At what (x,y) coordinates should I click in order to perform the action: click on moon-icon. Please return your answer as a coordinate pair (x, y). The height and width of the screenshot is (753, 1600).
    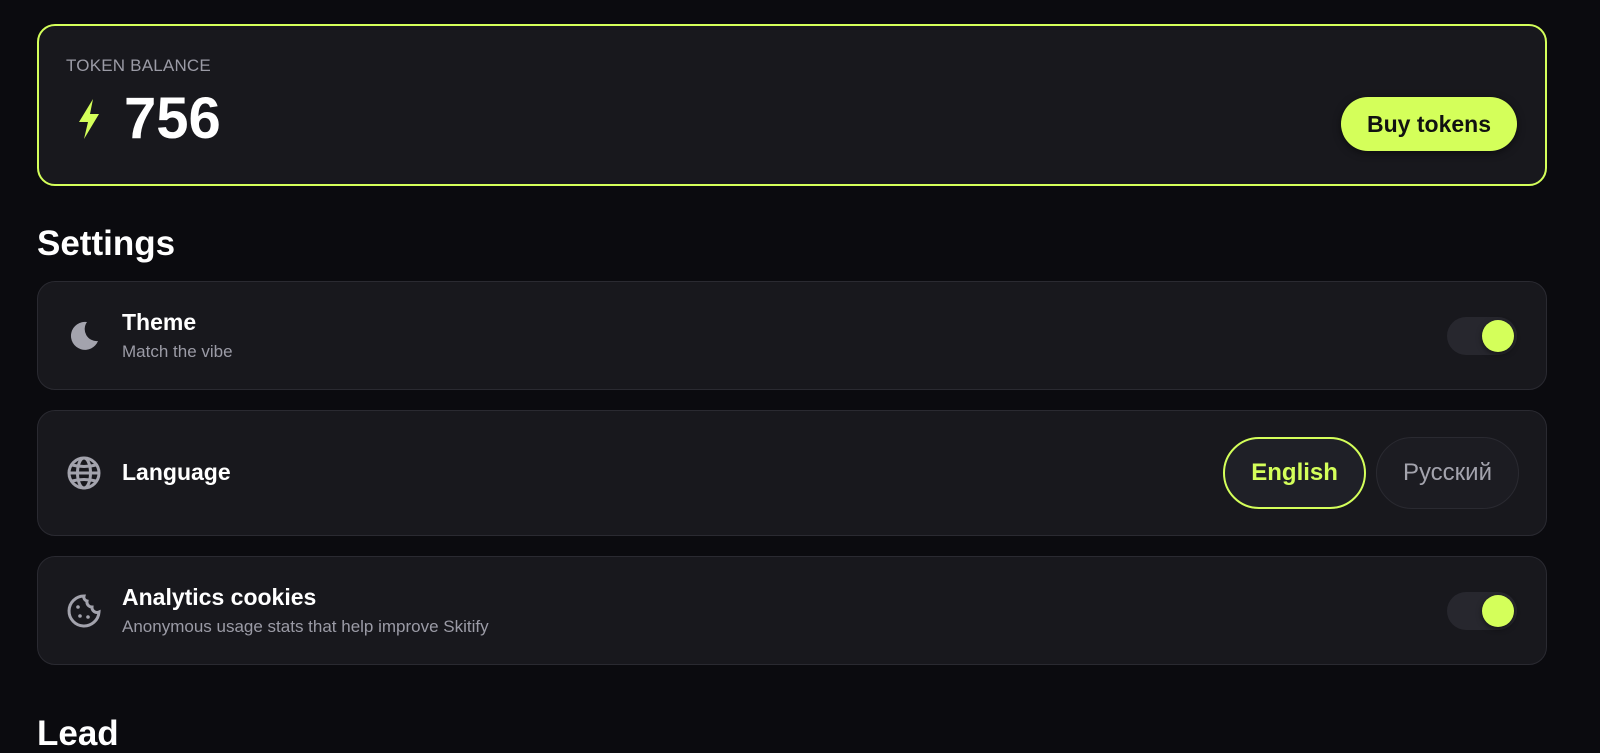
    Looking at the image, I should click on (84, 336).